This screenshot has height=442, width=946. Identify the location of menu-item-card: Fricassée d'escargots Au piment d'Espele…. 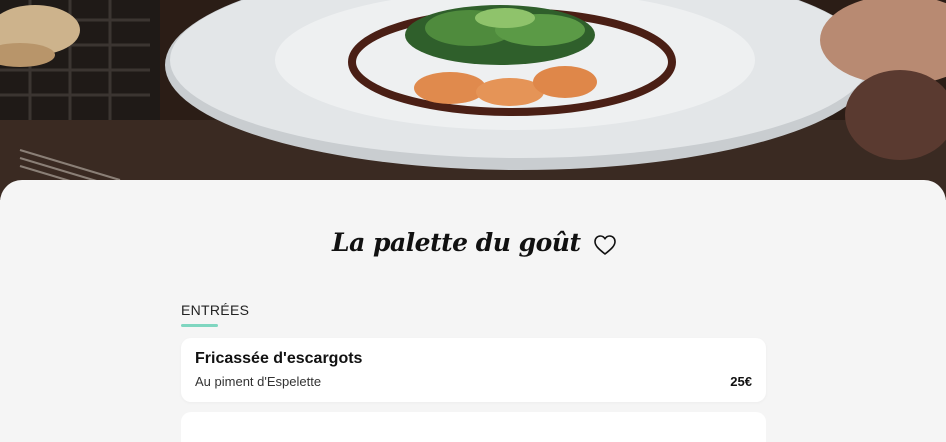
(473, 370).